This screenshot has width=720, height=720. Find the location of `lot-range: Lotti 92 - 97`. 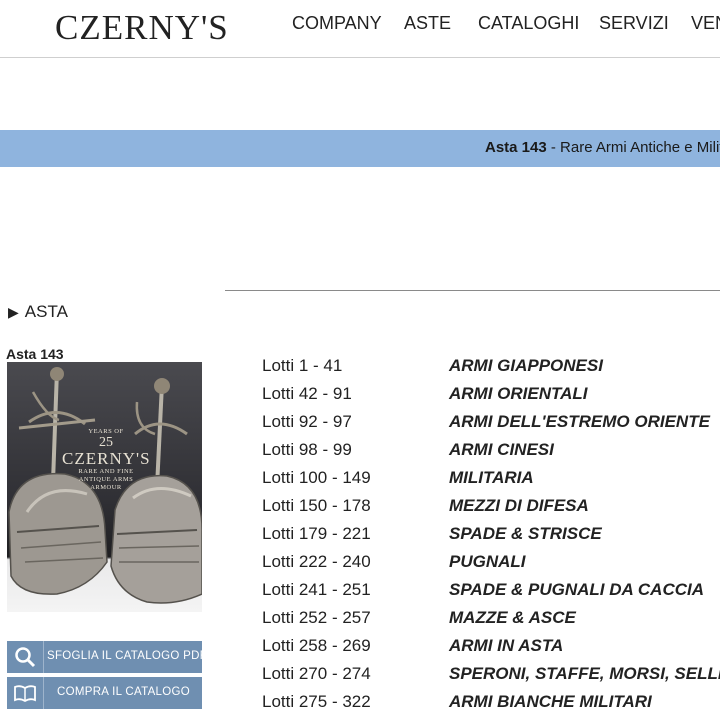

lot-range: Lotti 92 - 97 is located at coordinates (307, 421).